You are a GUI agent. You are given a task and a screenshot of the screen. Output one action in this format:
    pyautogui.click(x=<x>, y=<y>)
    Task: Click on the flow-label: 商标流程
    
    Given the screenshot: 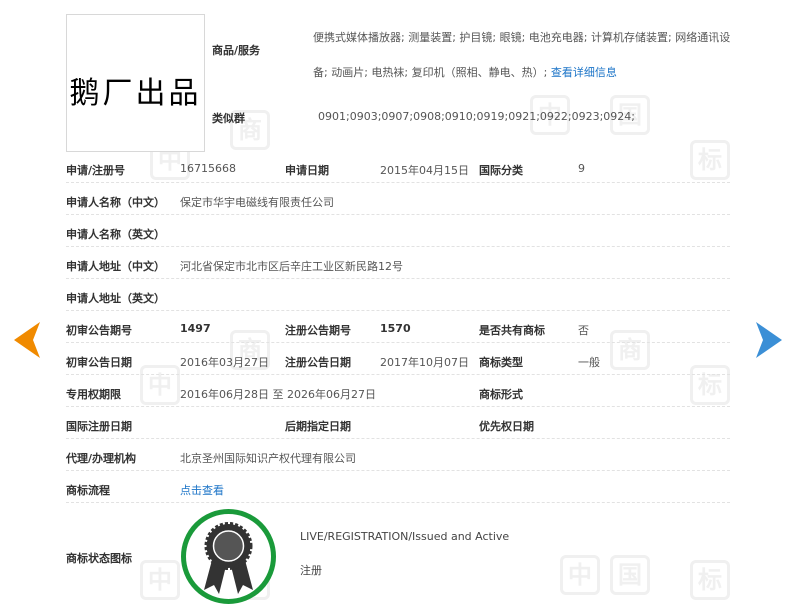 What is the action you would take?
    pyautogui.click(x=88, y=490)
    